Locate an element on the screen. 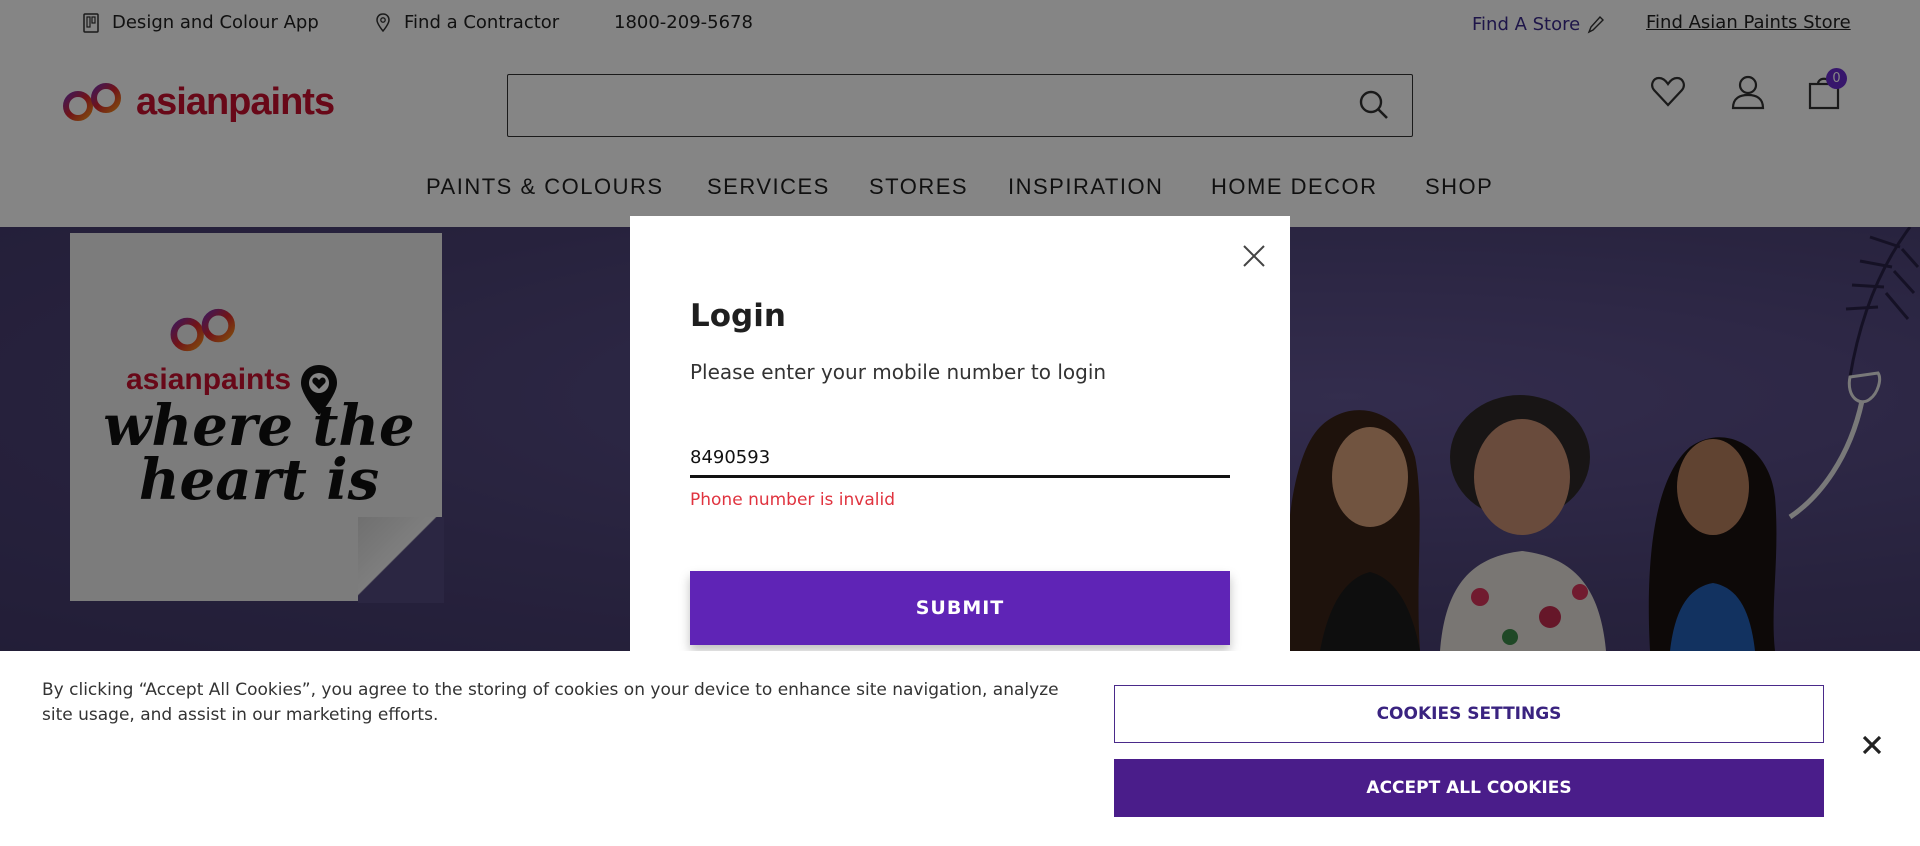  submit-button: SUBMIT is located at coordinates (960, 608).